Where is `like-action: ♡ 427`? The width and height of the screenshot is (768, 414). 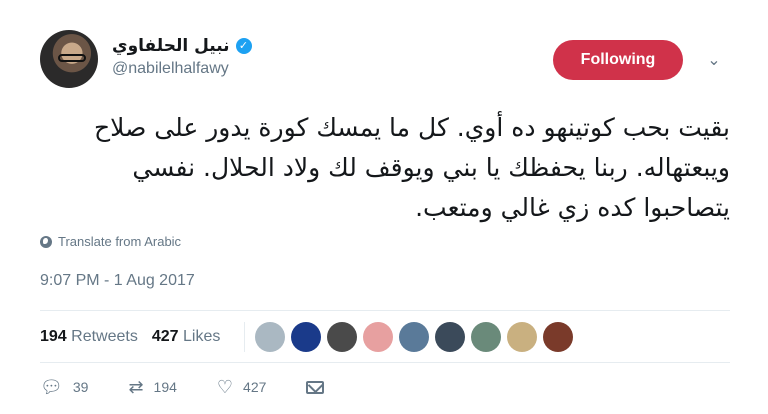 like-action: ♡ 427 is located at coordinates (242, 387).